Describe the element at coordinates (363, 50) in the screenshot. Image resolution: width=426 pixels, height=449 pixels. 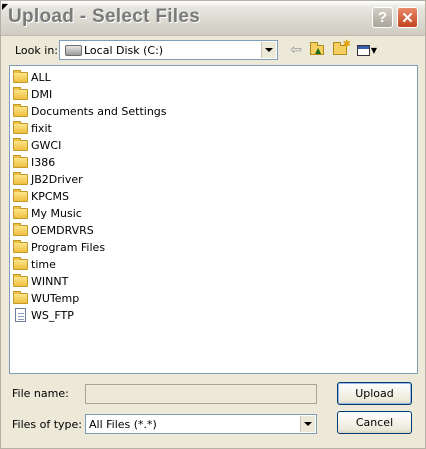
I see `view-list-icon` at that location.